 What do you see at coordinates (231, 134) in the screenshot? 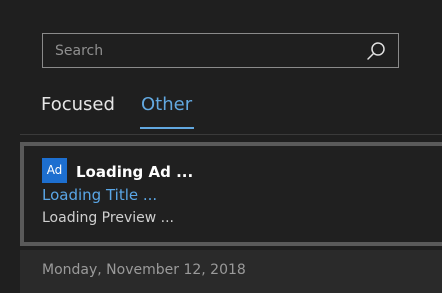
I see `divider` at bounding box center [231, 134].